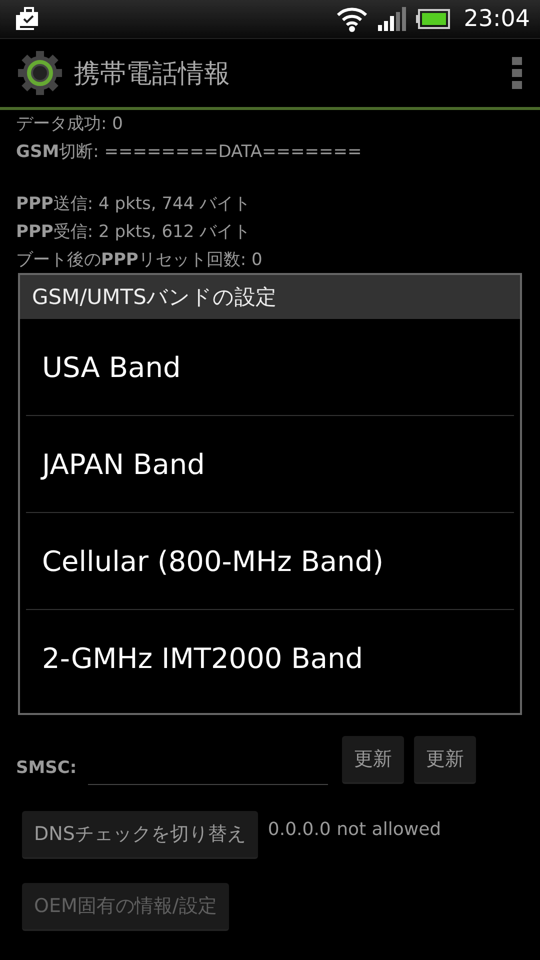  Describe the element at coordinates (355, 829) in the screenshot. I see `dns-status: 0.0.0.0 not allowed` at that location.